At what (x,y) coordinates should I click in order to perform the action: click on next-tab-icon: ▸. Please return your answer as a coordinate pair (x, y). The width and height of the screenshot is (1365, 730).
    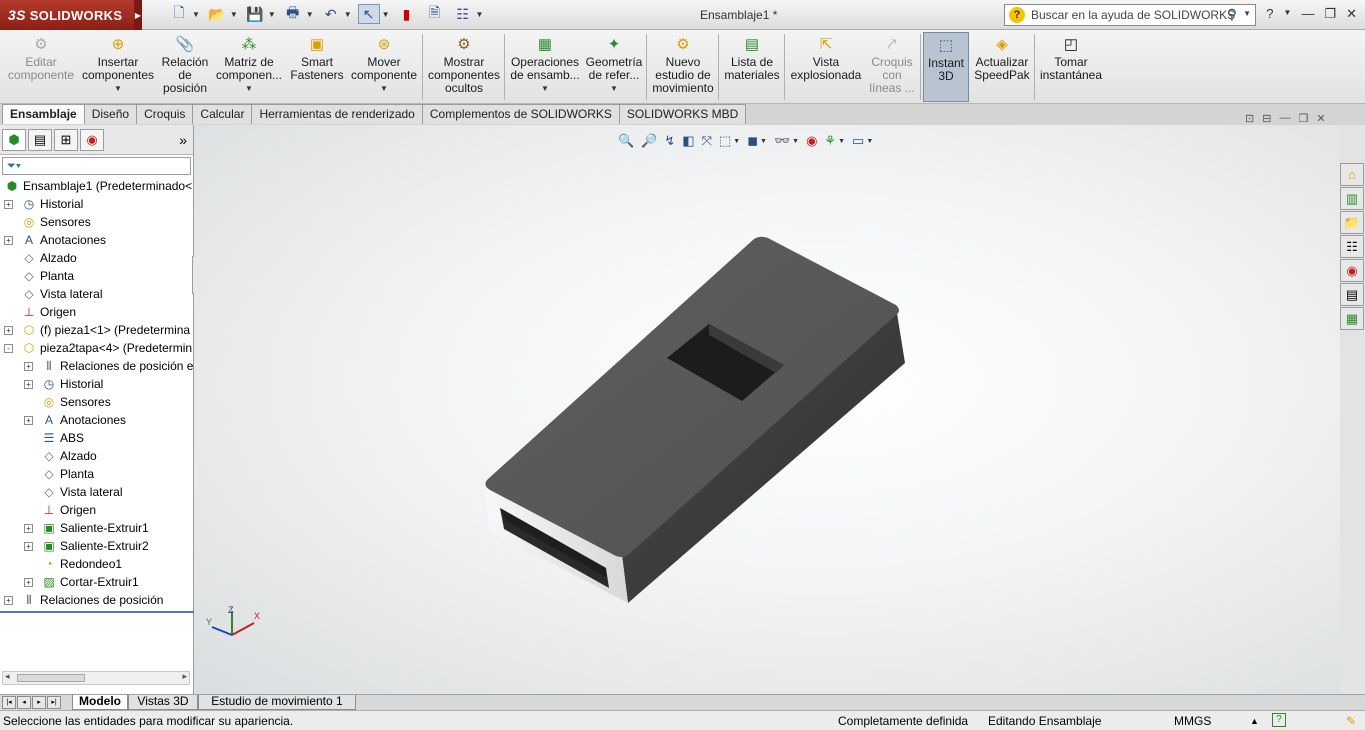
    Looking at the image, I should click on (39, 702).